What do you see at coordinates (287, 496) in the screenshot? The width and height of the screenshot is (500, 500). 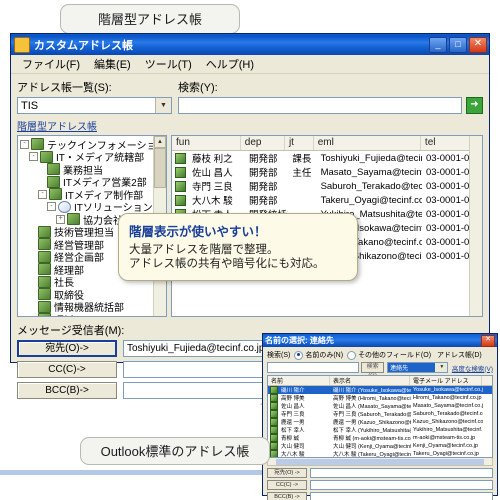 I see `outlook-recipient-button-bcc: BCC(B) ->` at bounding box center [287, 496].